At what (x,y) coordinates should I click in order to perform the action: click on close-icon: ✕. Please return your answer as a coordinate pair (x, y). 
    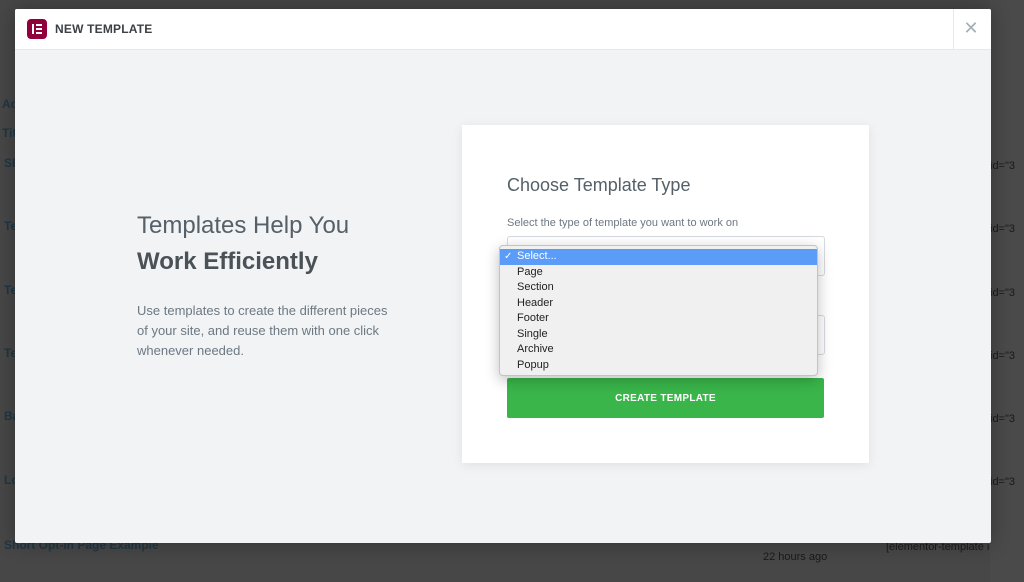
    Looking at the image, I should click on (971, 28).